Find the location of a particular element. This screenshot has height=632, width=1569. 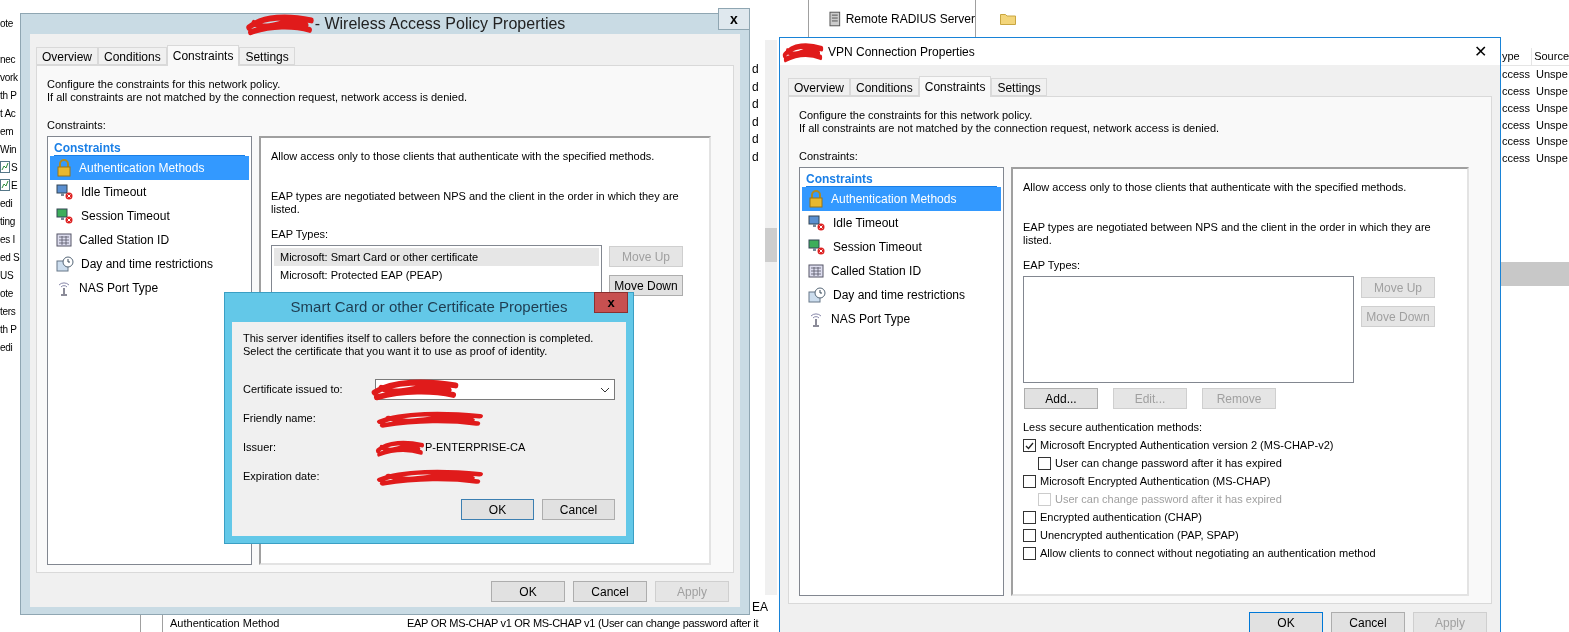

instruction-text: This server identifies itself to callers before the connection is completed. Select the certificate that you want it to use as proof of identity. is located at coordinates (419, 345).